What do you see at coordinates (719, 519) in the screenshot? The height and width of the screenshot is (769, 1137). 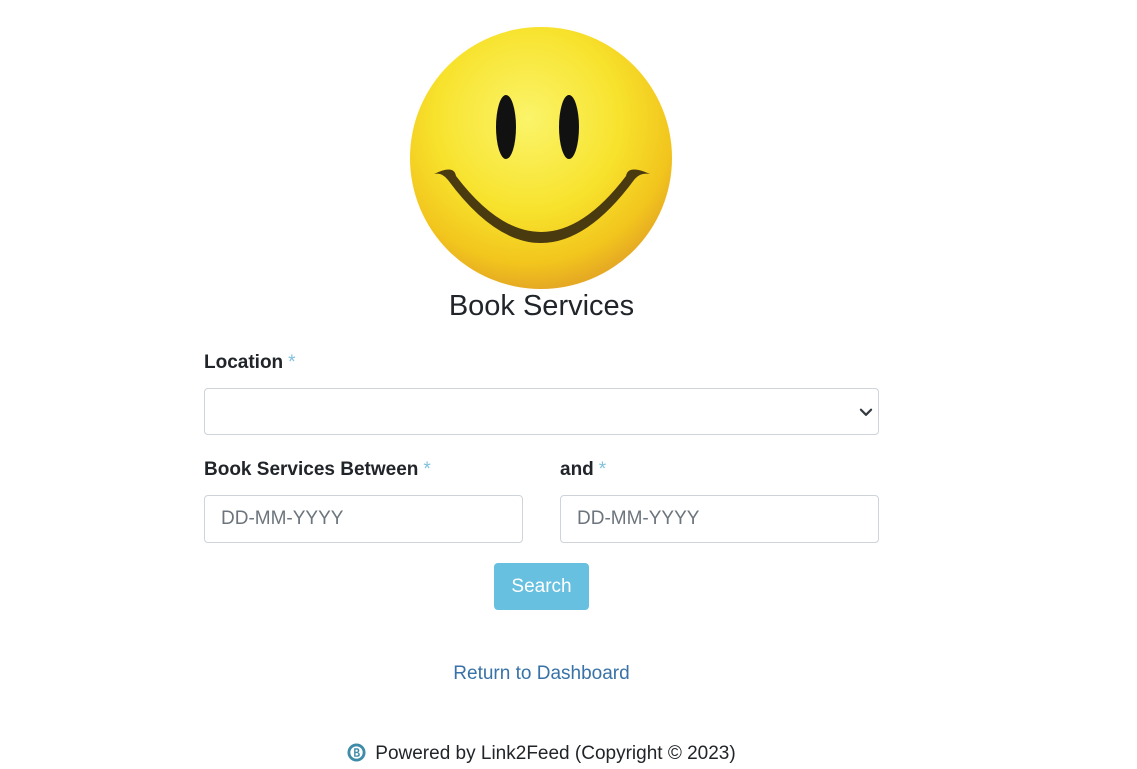 I see `end-date-input` at bounding box center [719, 519].